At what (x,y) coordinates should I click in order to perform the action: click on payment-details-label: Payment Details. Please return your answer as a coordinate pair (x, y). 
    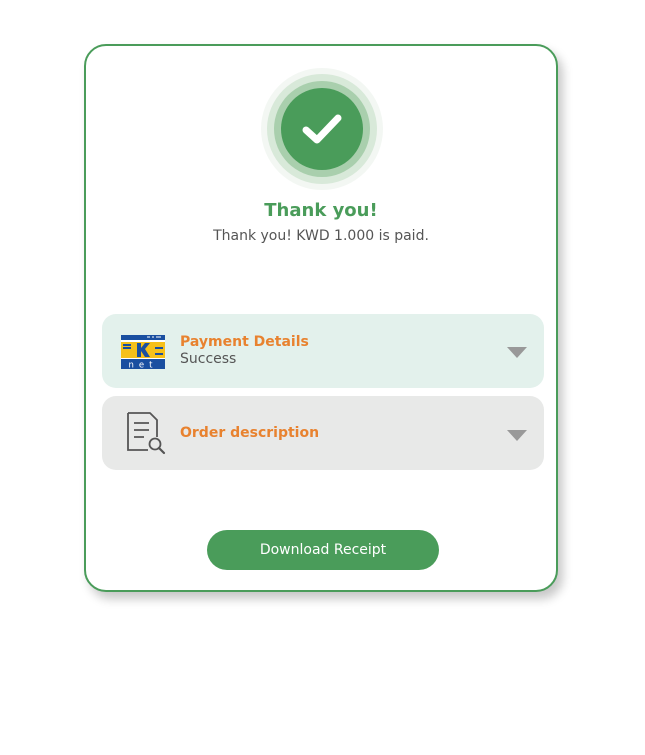
    Looking at the image, I should click on (244, 342).